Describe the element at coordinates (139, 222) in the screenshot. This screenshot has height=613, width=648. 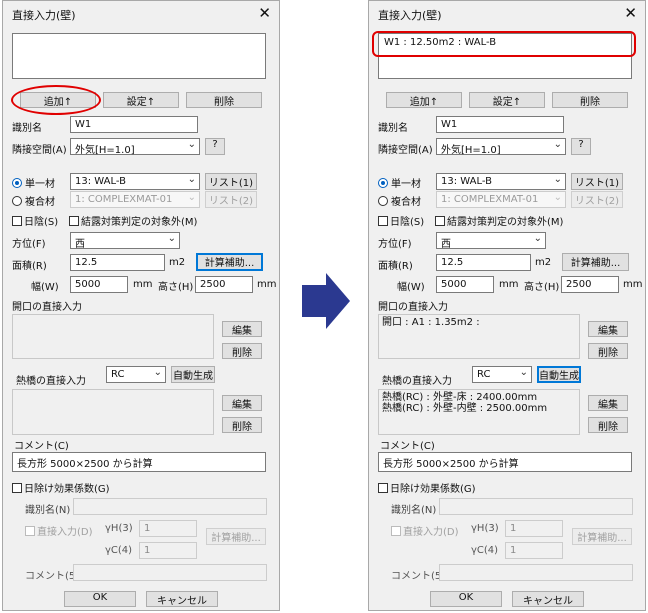
I see `condensation-label: 結露対策判定の対象外(M)` at that location.